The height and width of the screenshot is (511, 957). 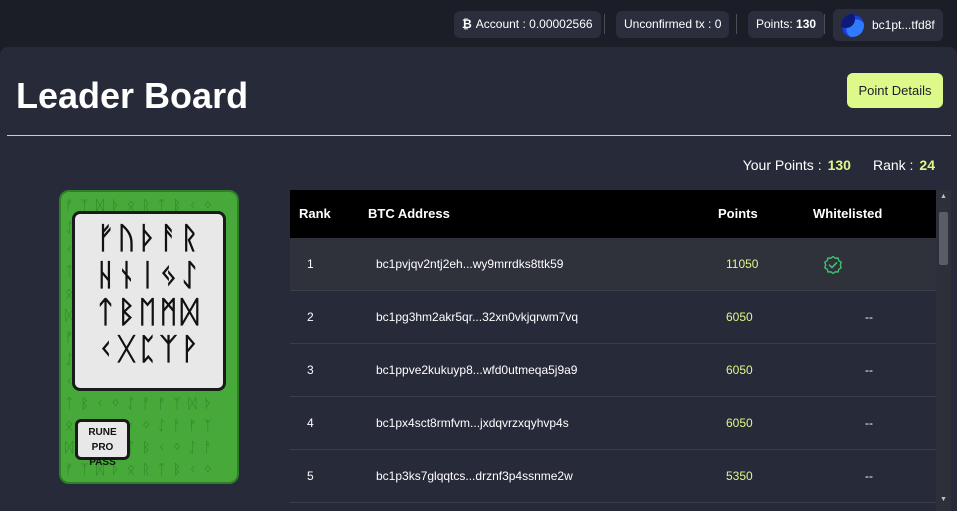 I want to click on card-rune-panel: ᚠᚢᚦᚨᚱ ᚺᚾᛁᛃᛇ ᛏᛒᛖᛗᛞ ᚲᚷᛈᛉᚹ, so click(x=149, y=301).